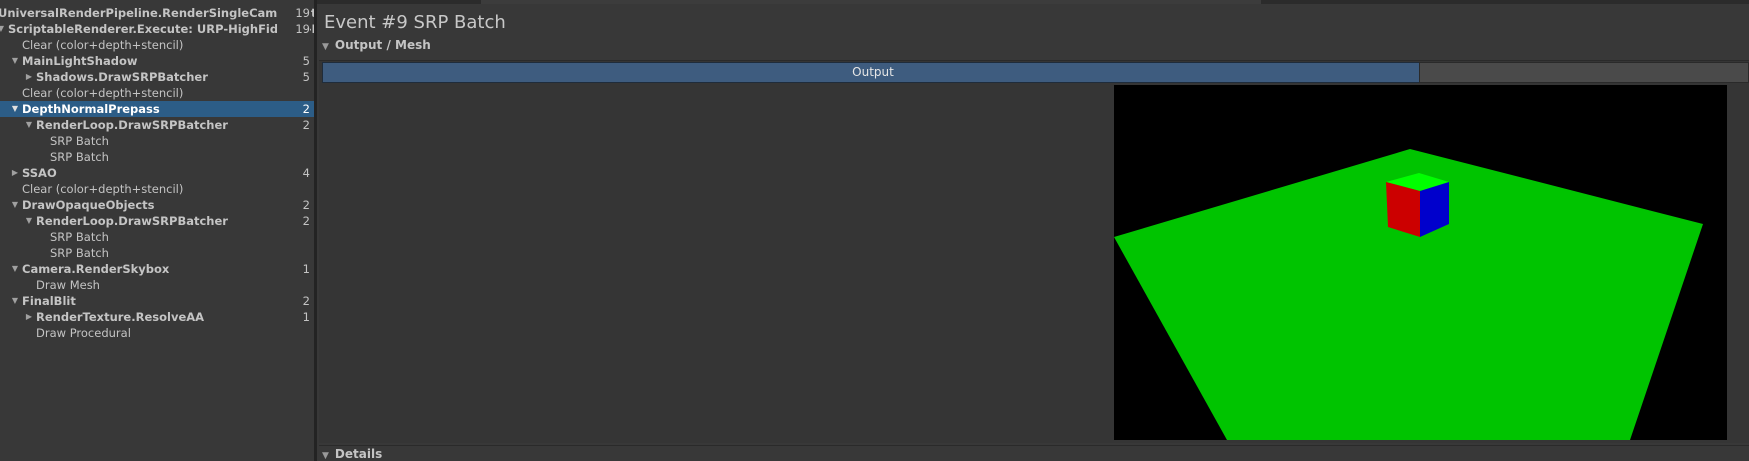  What do you see at coordinates (39, 173) in the screenshot?
I see `tree-row-label: SSAO` at bounding box center [39, 173].